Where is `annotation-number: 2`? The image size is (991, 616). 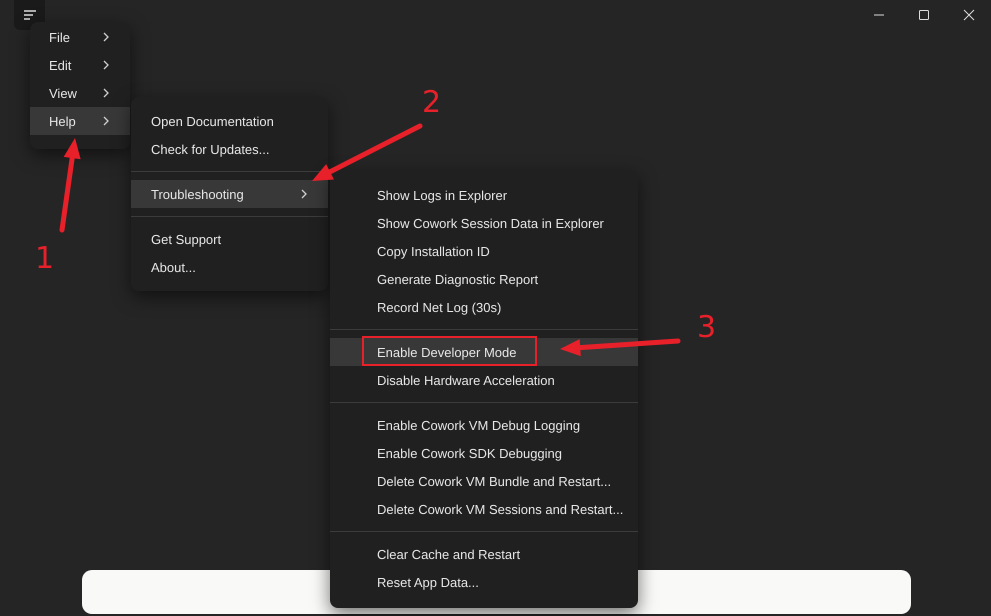
annotation-number: 2 is located at coordinates (432, 103).